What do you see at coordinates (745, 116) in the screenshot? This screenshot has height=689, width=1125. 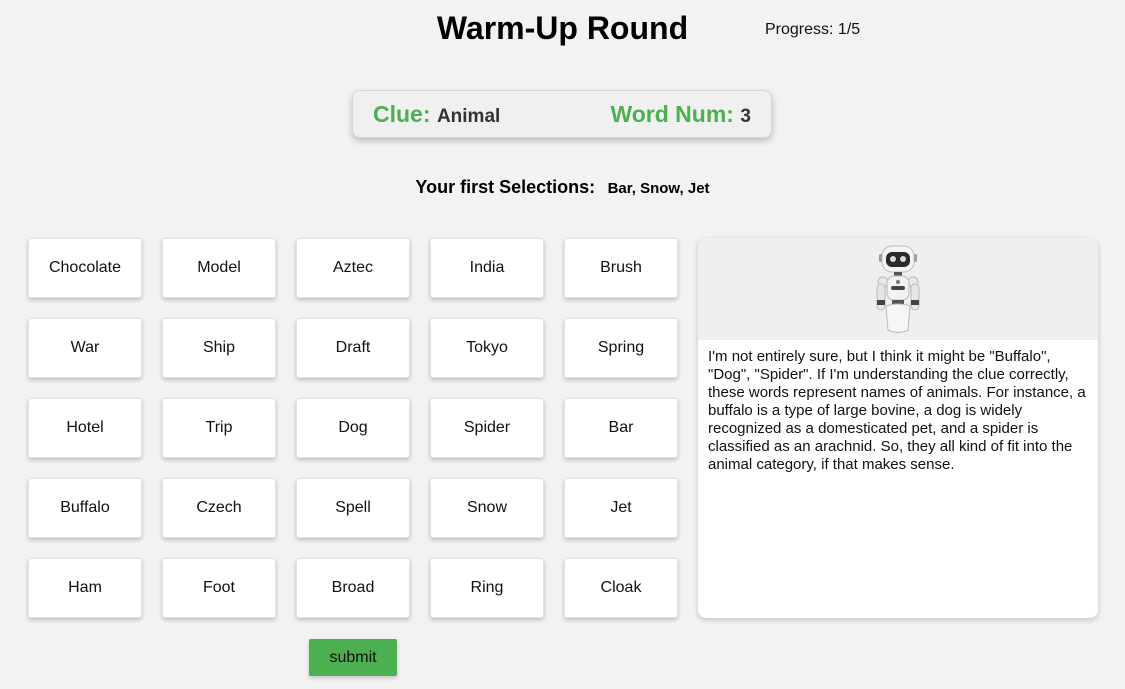 I see `word-num-value: 3` at bounding box center [745, 116].